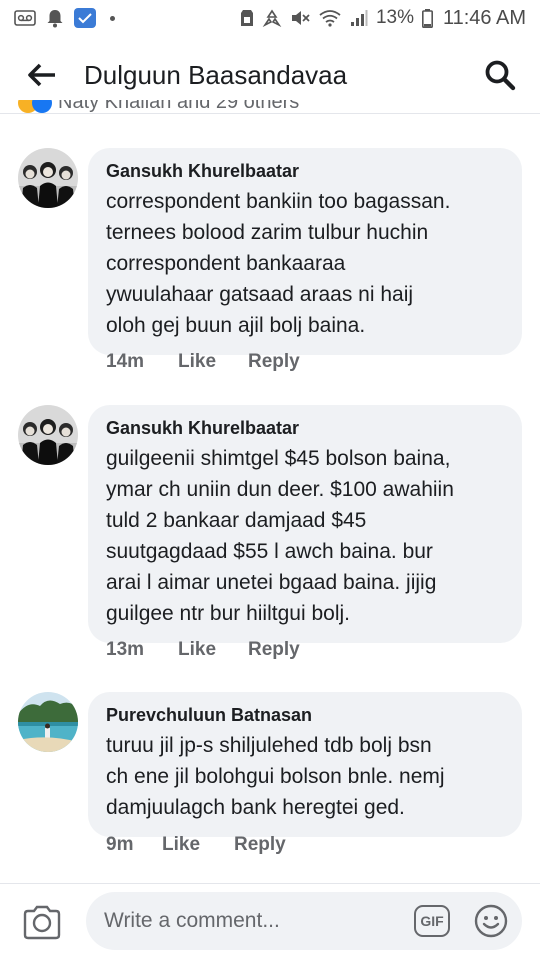  Describe the element at coordinates (142, 362) in the screenshot. I see `comment-timestamp: 14m` at that location.